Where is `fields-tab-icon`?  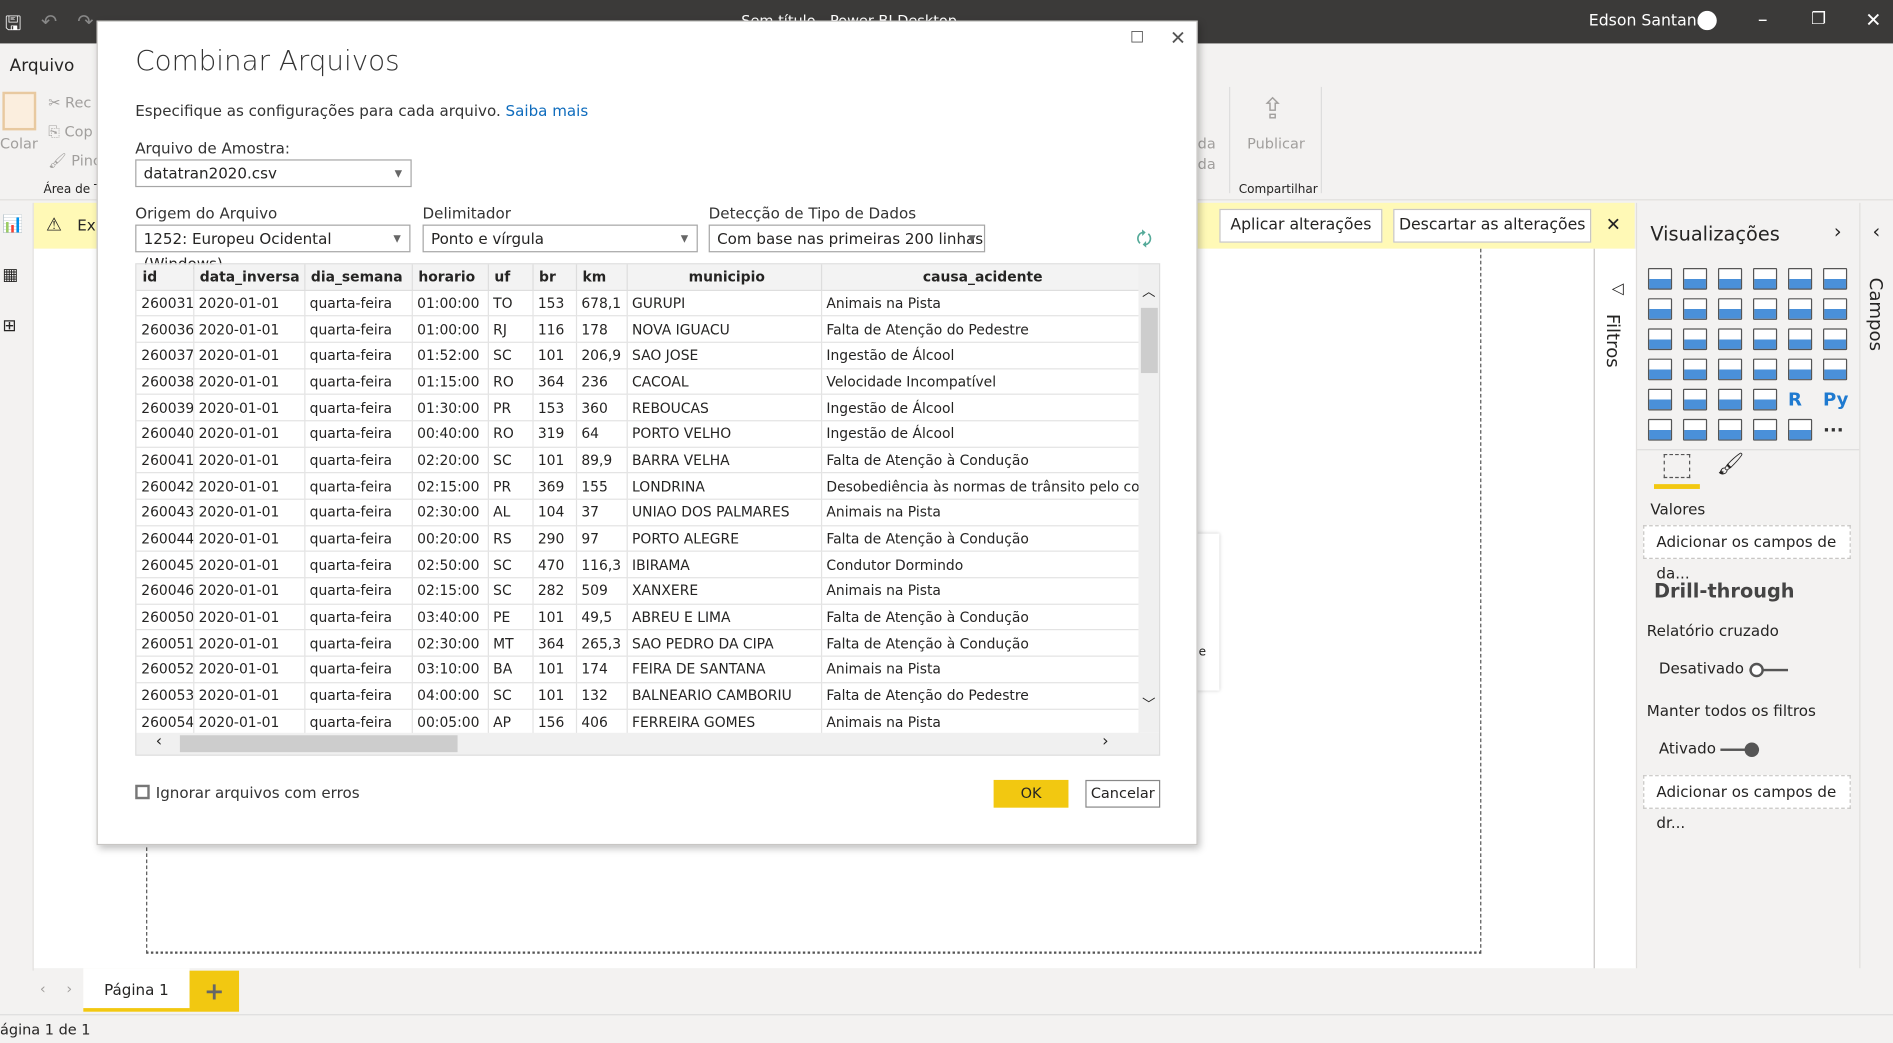 fields-tab-icon is located at coordinates (1677, 466).